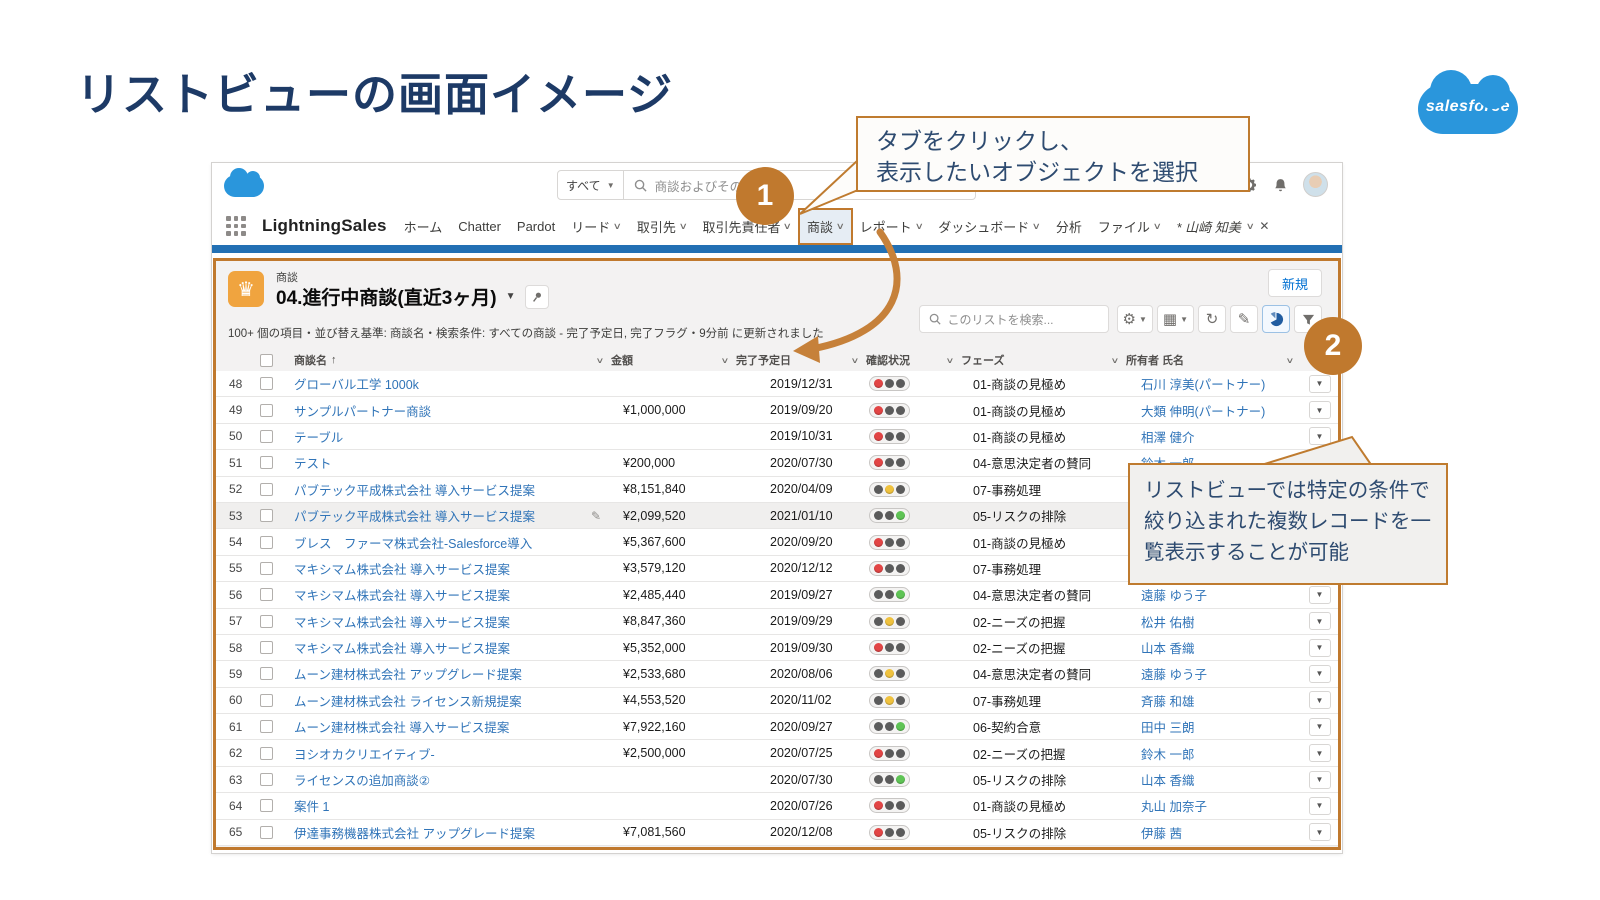 This screenshot has height=900, width=1600. Describe the element at coordinates (1167, 702) in the screenshot. I see `owner-link: 斉藤 和雄` at that location.